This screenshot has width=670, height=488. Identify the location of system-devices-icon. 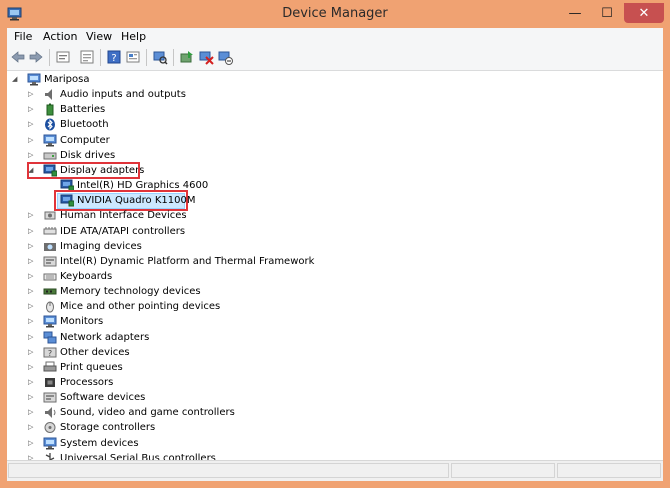
(50, 443).